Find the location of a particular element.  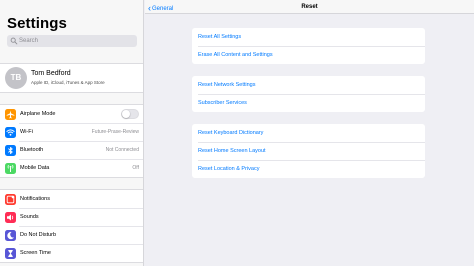

page-title: Reset is located at coordinates (309, 7).